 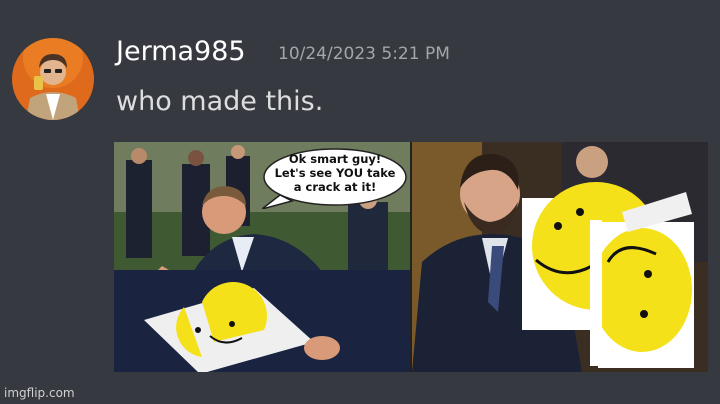 What do you see at coordinates (364, 54) in the screenshot?
I see `message-timestamp: 10/24/2023 5:21 PM` at bounding box center [364, 54].